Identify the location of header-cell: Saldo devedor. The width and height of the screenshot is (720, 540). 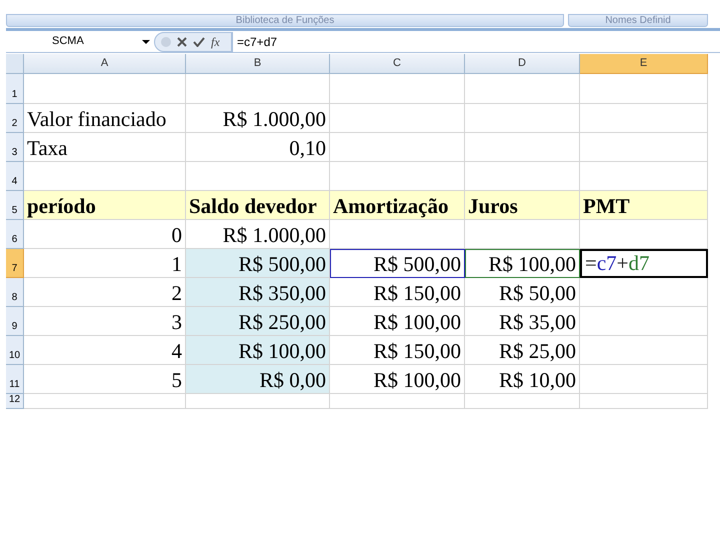
(258, 205).